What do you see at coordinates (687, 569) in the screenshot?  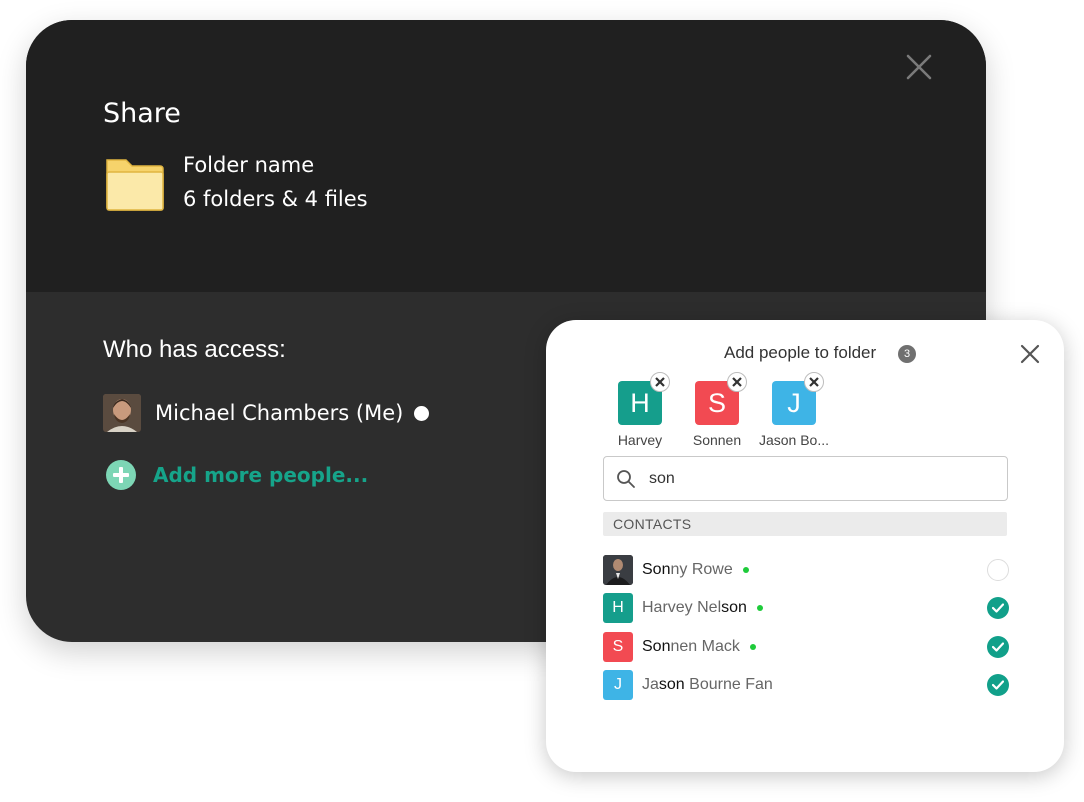 I see `contact-name: Sonny Rowe` at bounding box center [687, 569].